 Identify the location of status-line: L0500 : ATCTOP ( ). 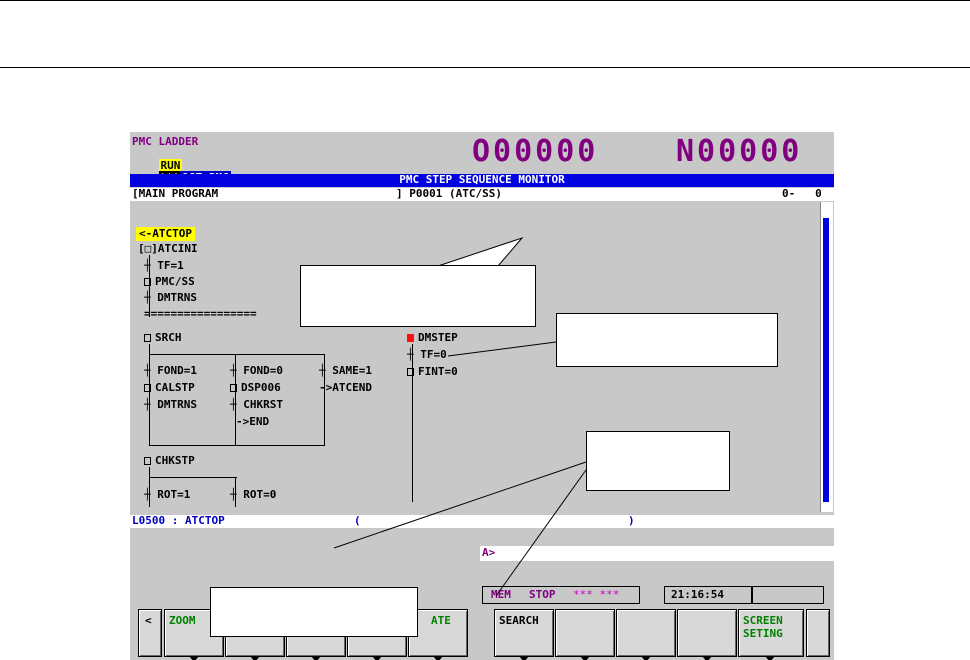
(482, 521).